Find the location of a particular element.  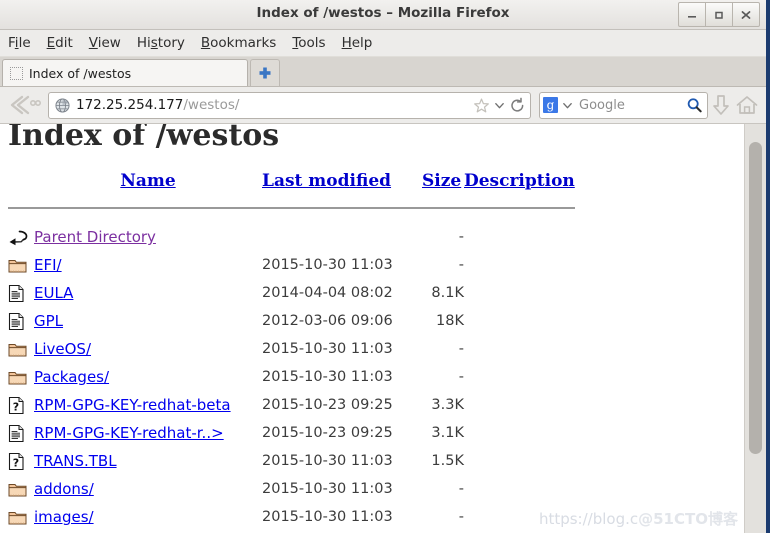

table-row: GPL 2012-03-06 09:06 18K is located at coordinates (291, 321).